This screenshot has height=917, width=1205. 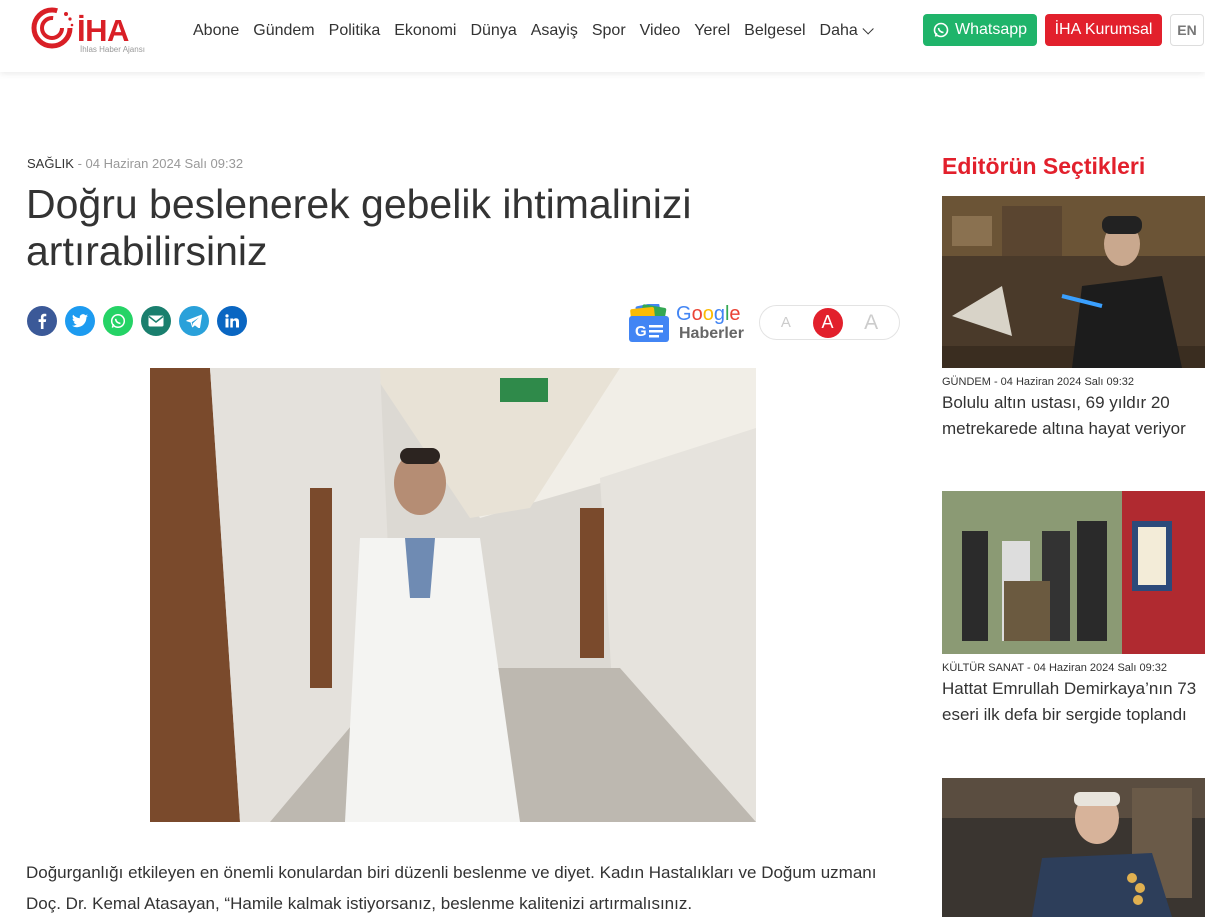 I want to click on nav-dunya: Dünya, so click(x=493, y=31).